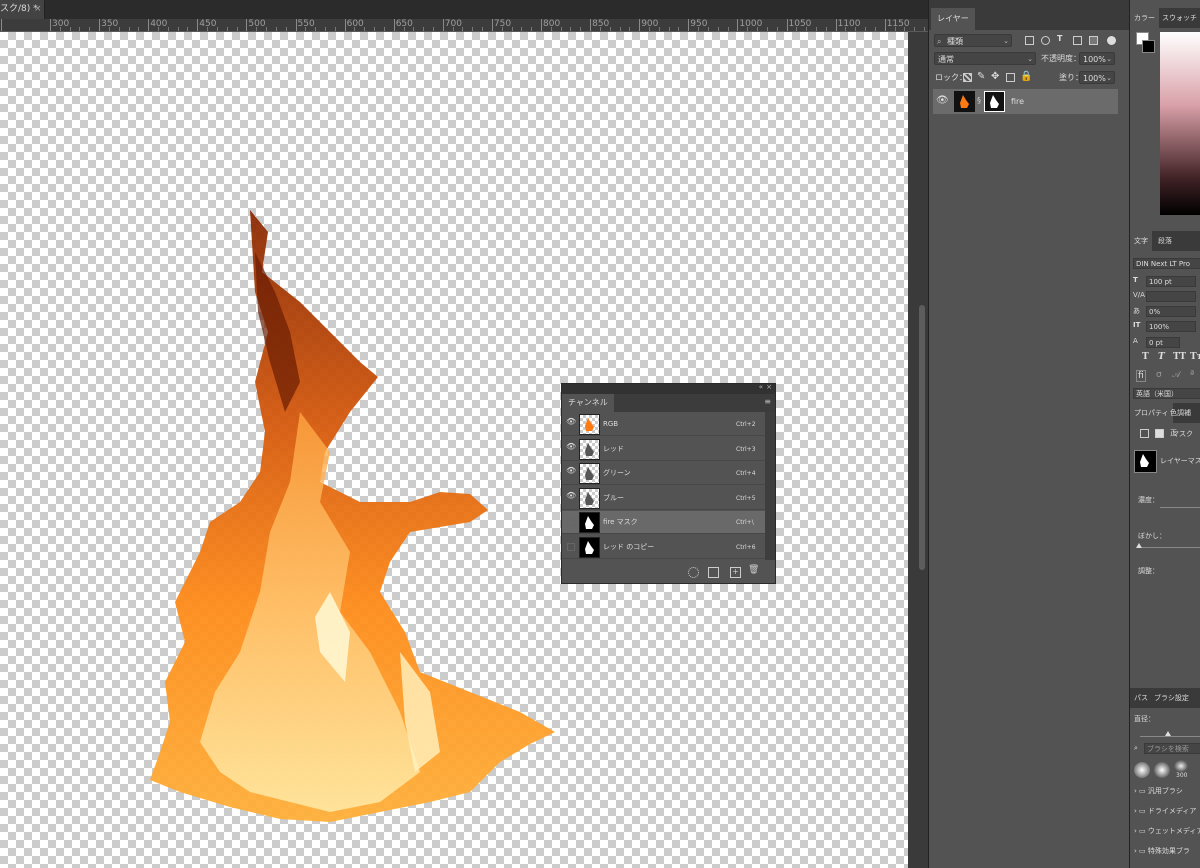  Describe the element at coordinates (1171, 326) in the screenshot. I see `vertical-scale-input: 100%` at that location.